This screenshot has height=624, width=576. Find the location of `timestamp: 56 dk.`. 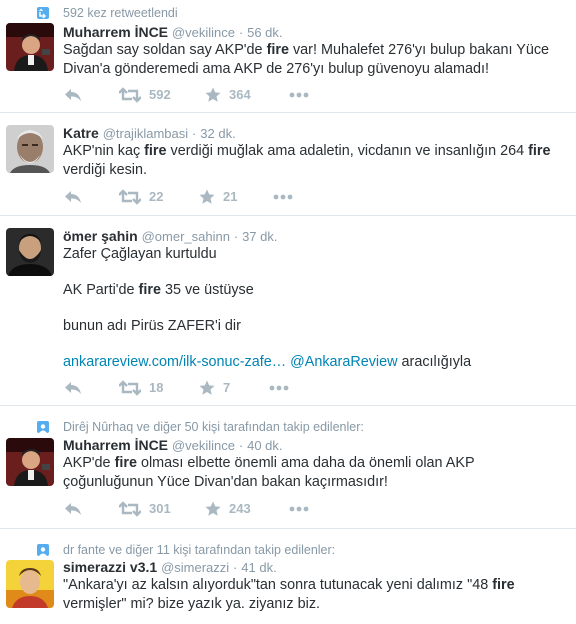

timestamp: 56 dk. is located at coordinates (264, 32).